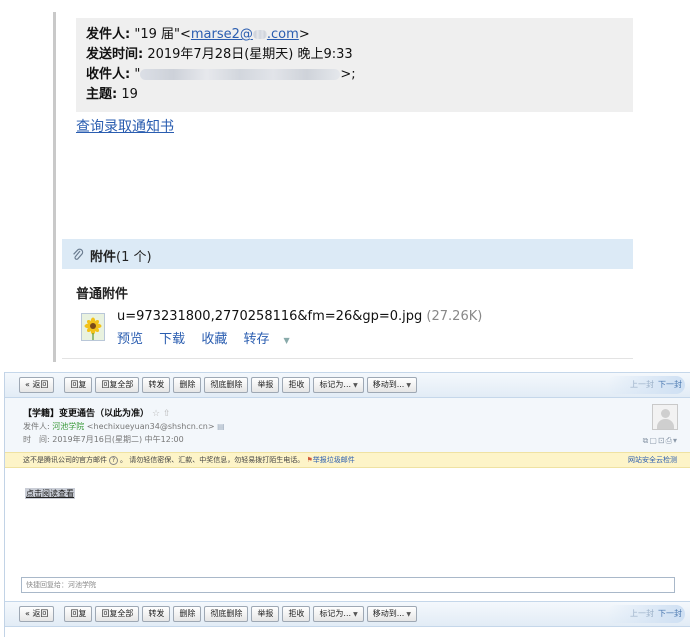 This screenshot has height=637, width=690. What do you see at coordinates (172, 339) in the screenshot?
I see `download-link: 下载` at bounding box center [172, 339].